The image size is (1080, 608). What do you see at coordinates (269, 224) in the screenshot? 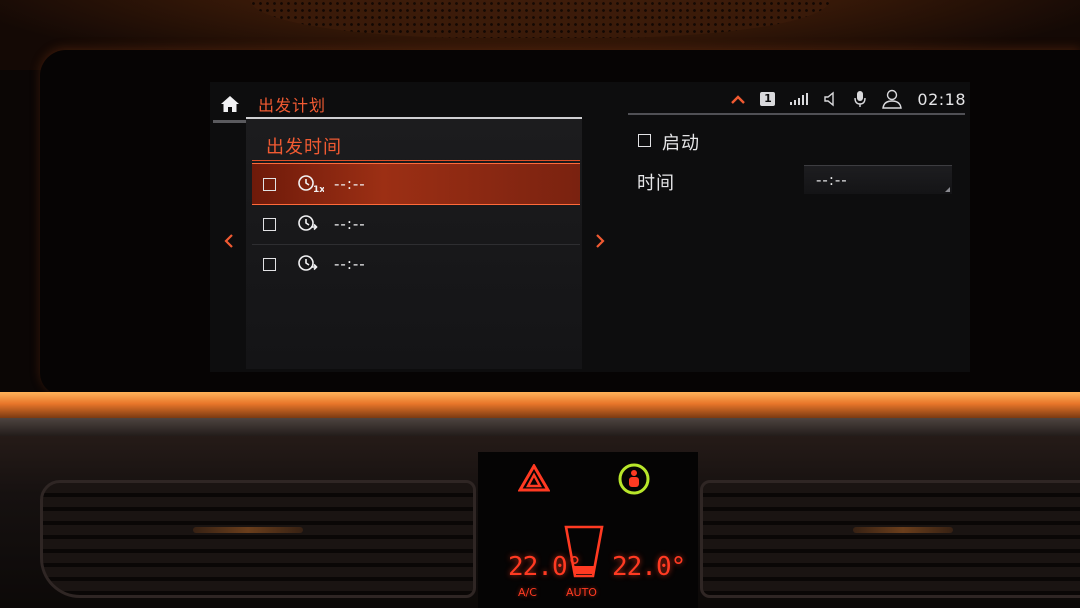
I see `departure-row-2-checkbox` at bounding box center [269, 224].